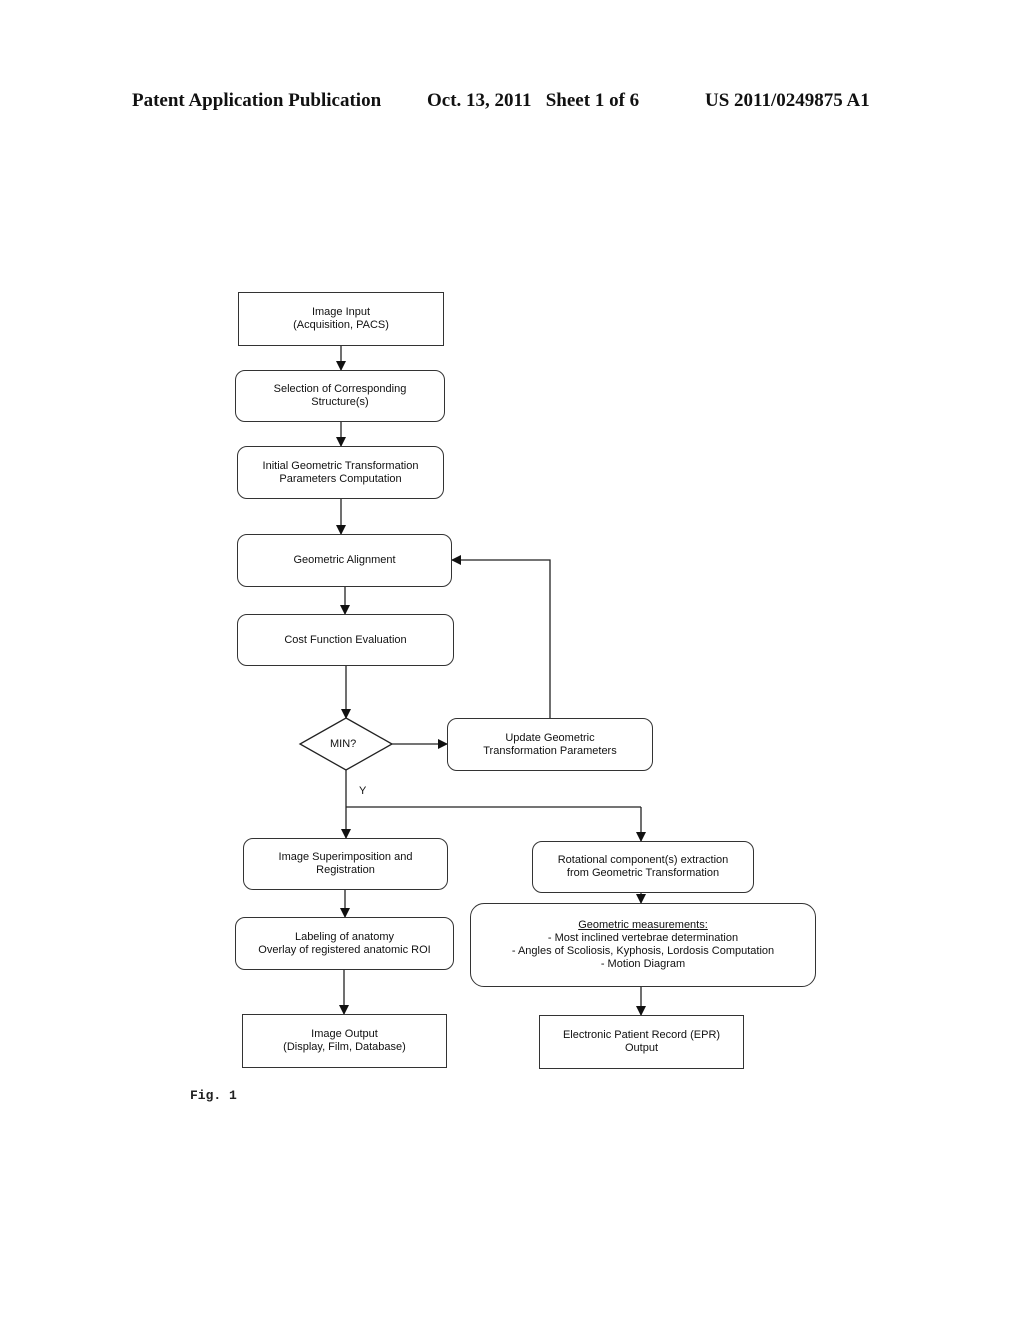 Image resolution: width=1024 pixels, height=1320 pixels. I want to click on box-cost-function: Cost Function Evaluation, so click(345, 640).